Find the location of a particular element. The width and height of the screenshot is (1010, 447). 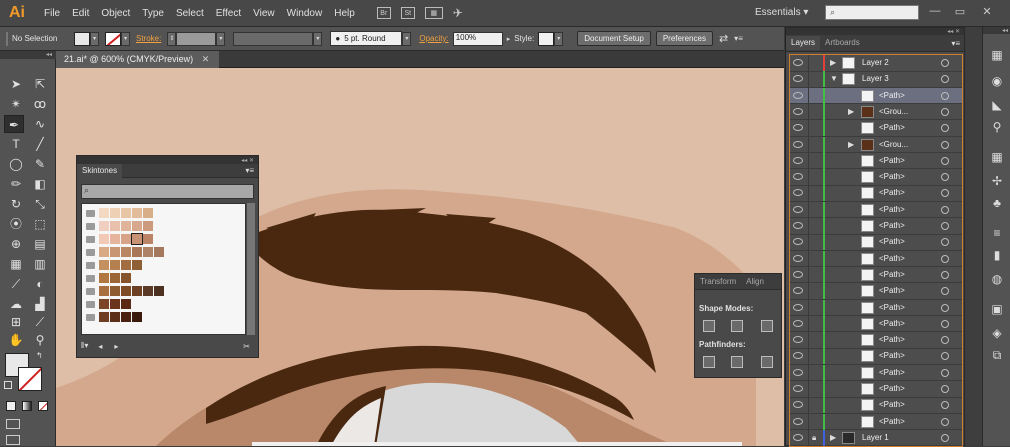

lock-icon: 🔒︎ is located at coordinates (814, 438).